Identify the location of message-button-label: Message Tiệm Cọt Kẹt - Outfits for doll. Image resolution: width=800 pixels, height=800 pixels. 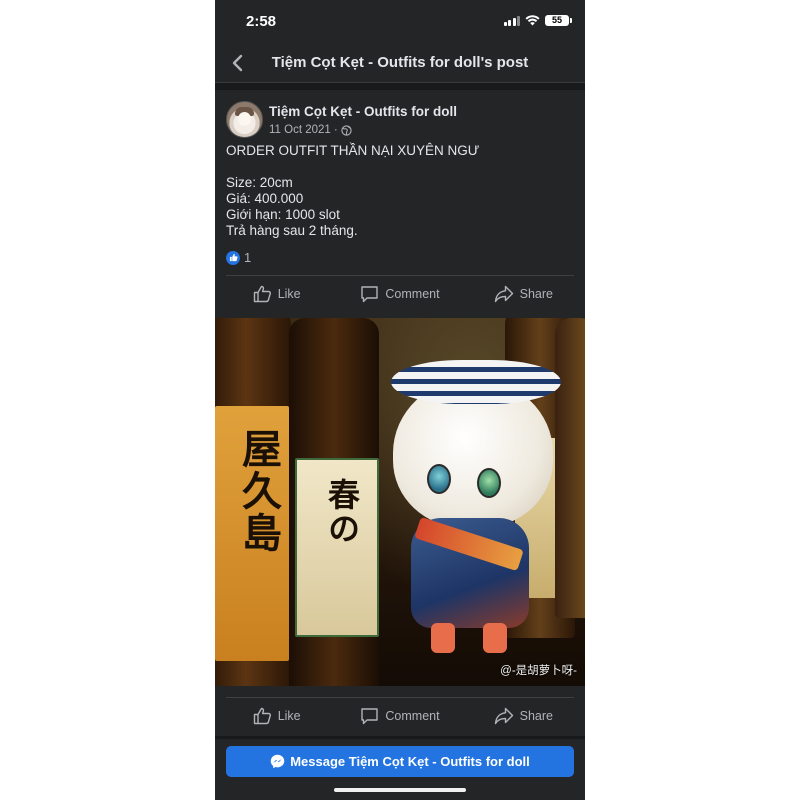
(410, 761).